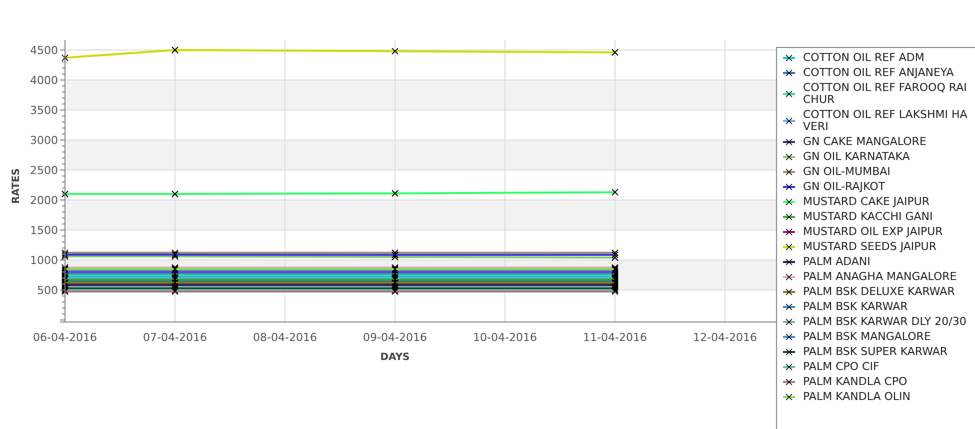 The image size is (975, 429). Describe the element at coordinates (885, 322) in the screenshot. I see `legend-label: PALM BSK KARWAR DLY 20/30` at that location.